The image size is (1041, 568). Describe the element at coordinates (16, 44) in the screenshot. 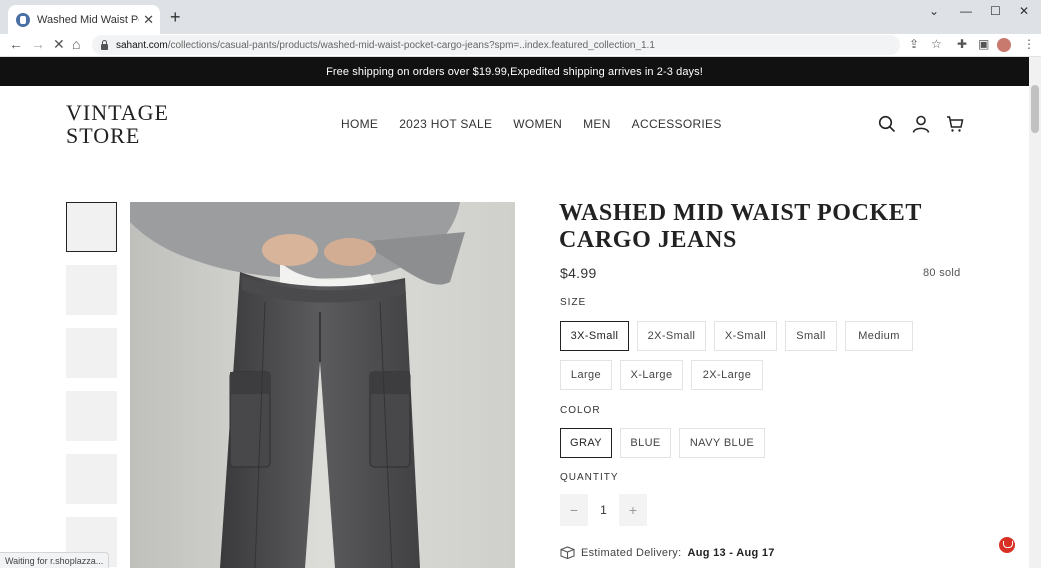

I see `back-icon: ←` at that location.